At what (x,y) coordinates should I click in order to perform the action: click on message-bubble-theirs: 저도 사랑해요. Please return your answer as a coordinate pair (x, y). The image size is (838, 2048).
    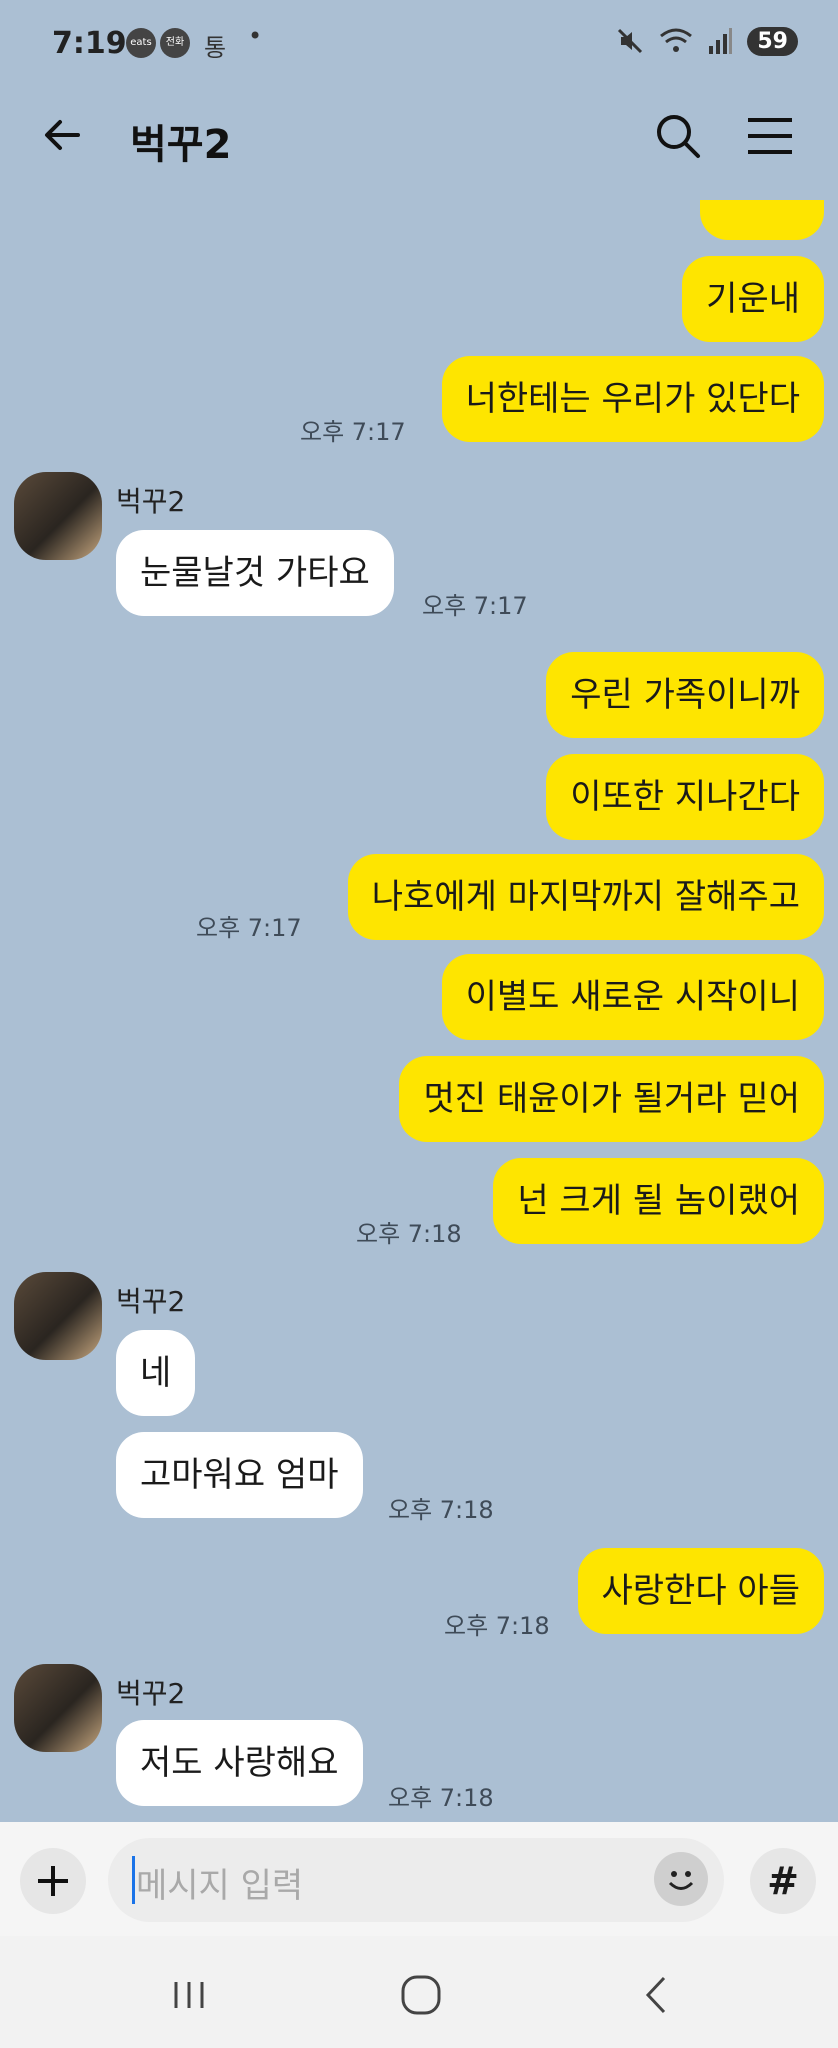
    Looking at the image, I should click on (239, 1763).